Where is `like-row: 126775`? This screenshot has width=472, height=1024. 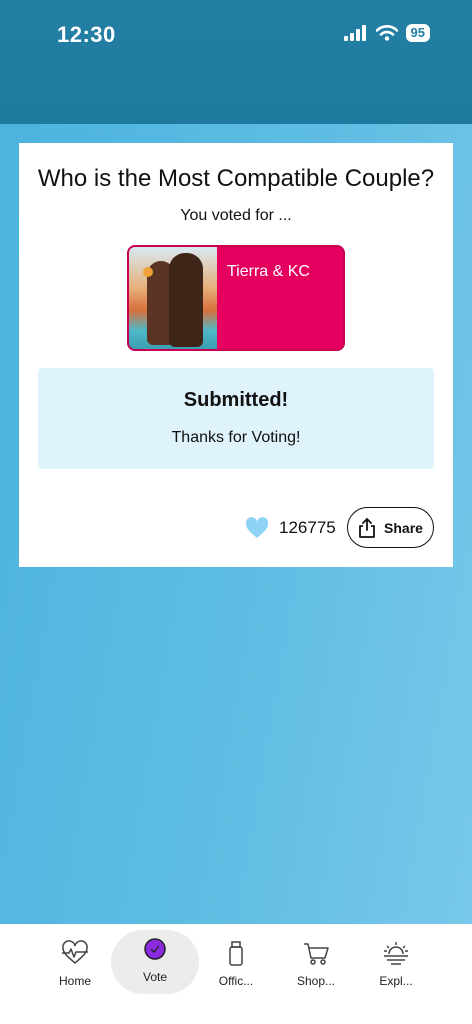
like-row: 126775 is located at coordinates (290, 528).